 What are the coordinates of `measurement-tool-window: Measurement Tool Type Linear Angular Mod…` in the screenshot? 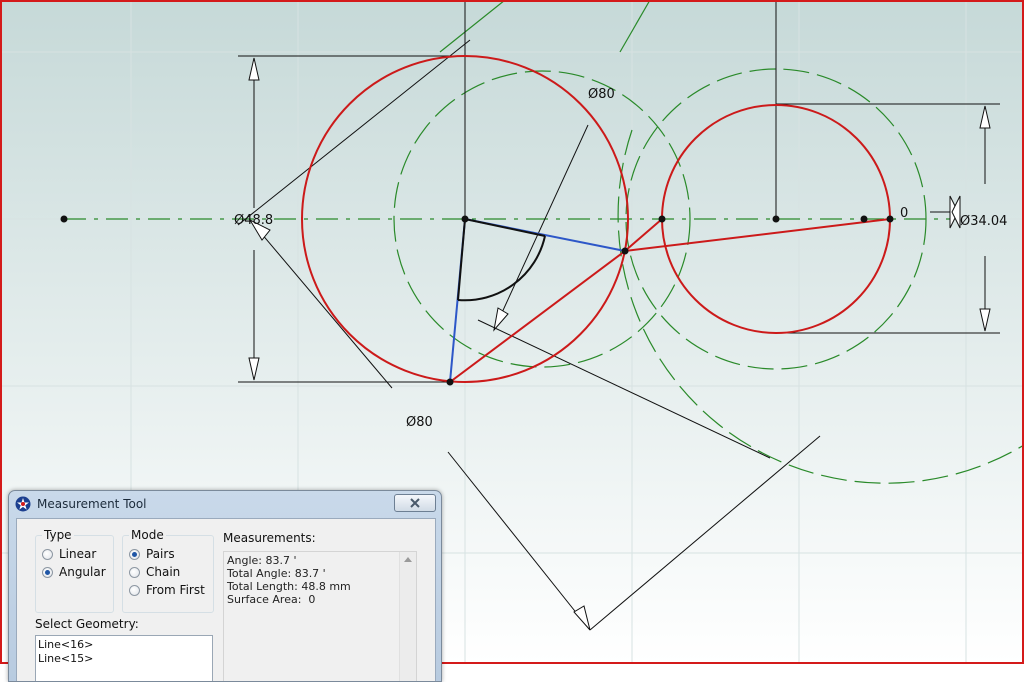 It's located at (225, 586).